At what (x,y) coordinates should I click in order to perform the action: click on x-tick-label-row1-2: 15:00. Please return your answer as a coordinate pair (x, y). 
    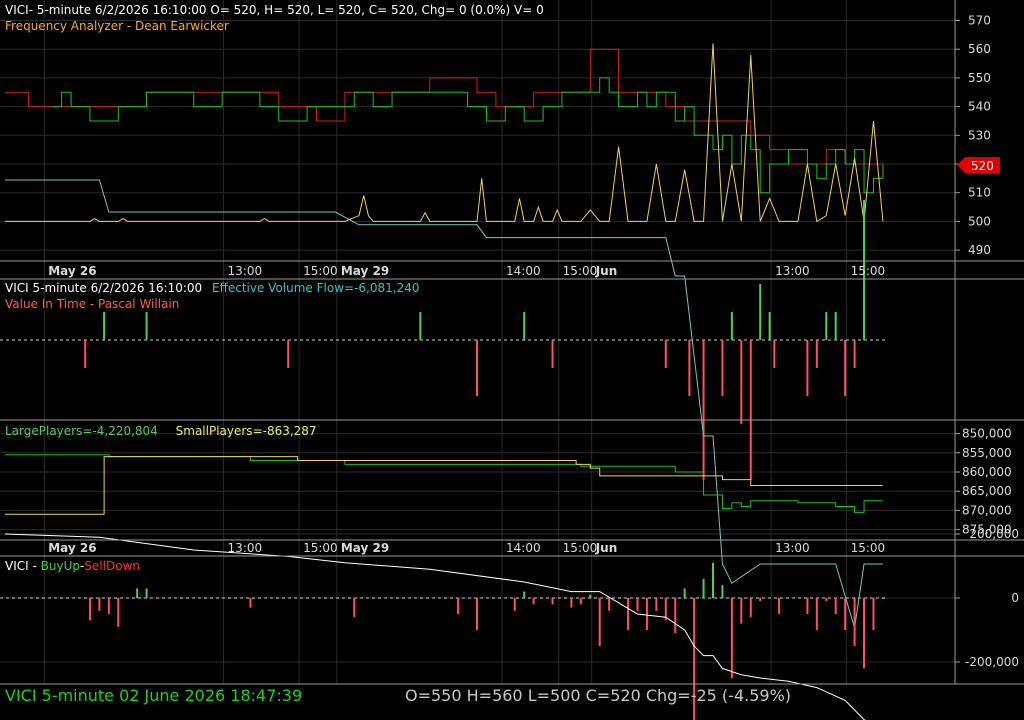
    Looking at the image, I should click on (320, 548).